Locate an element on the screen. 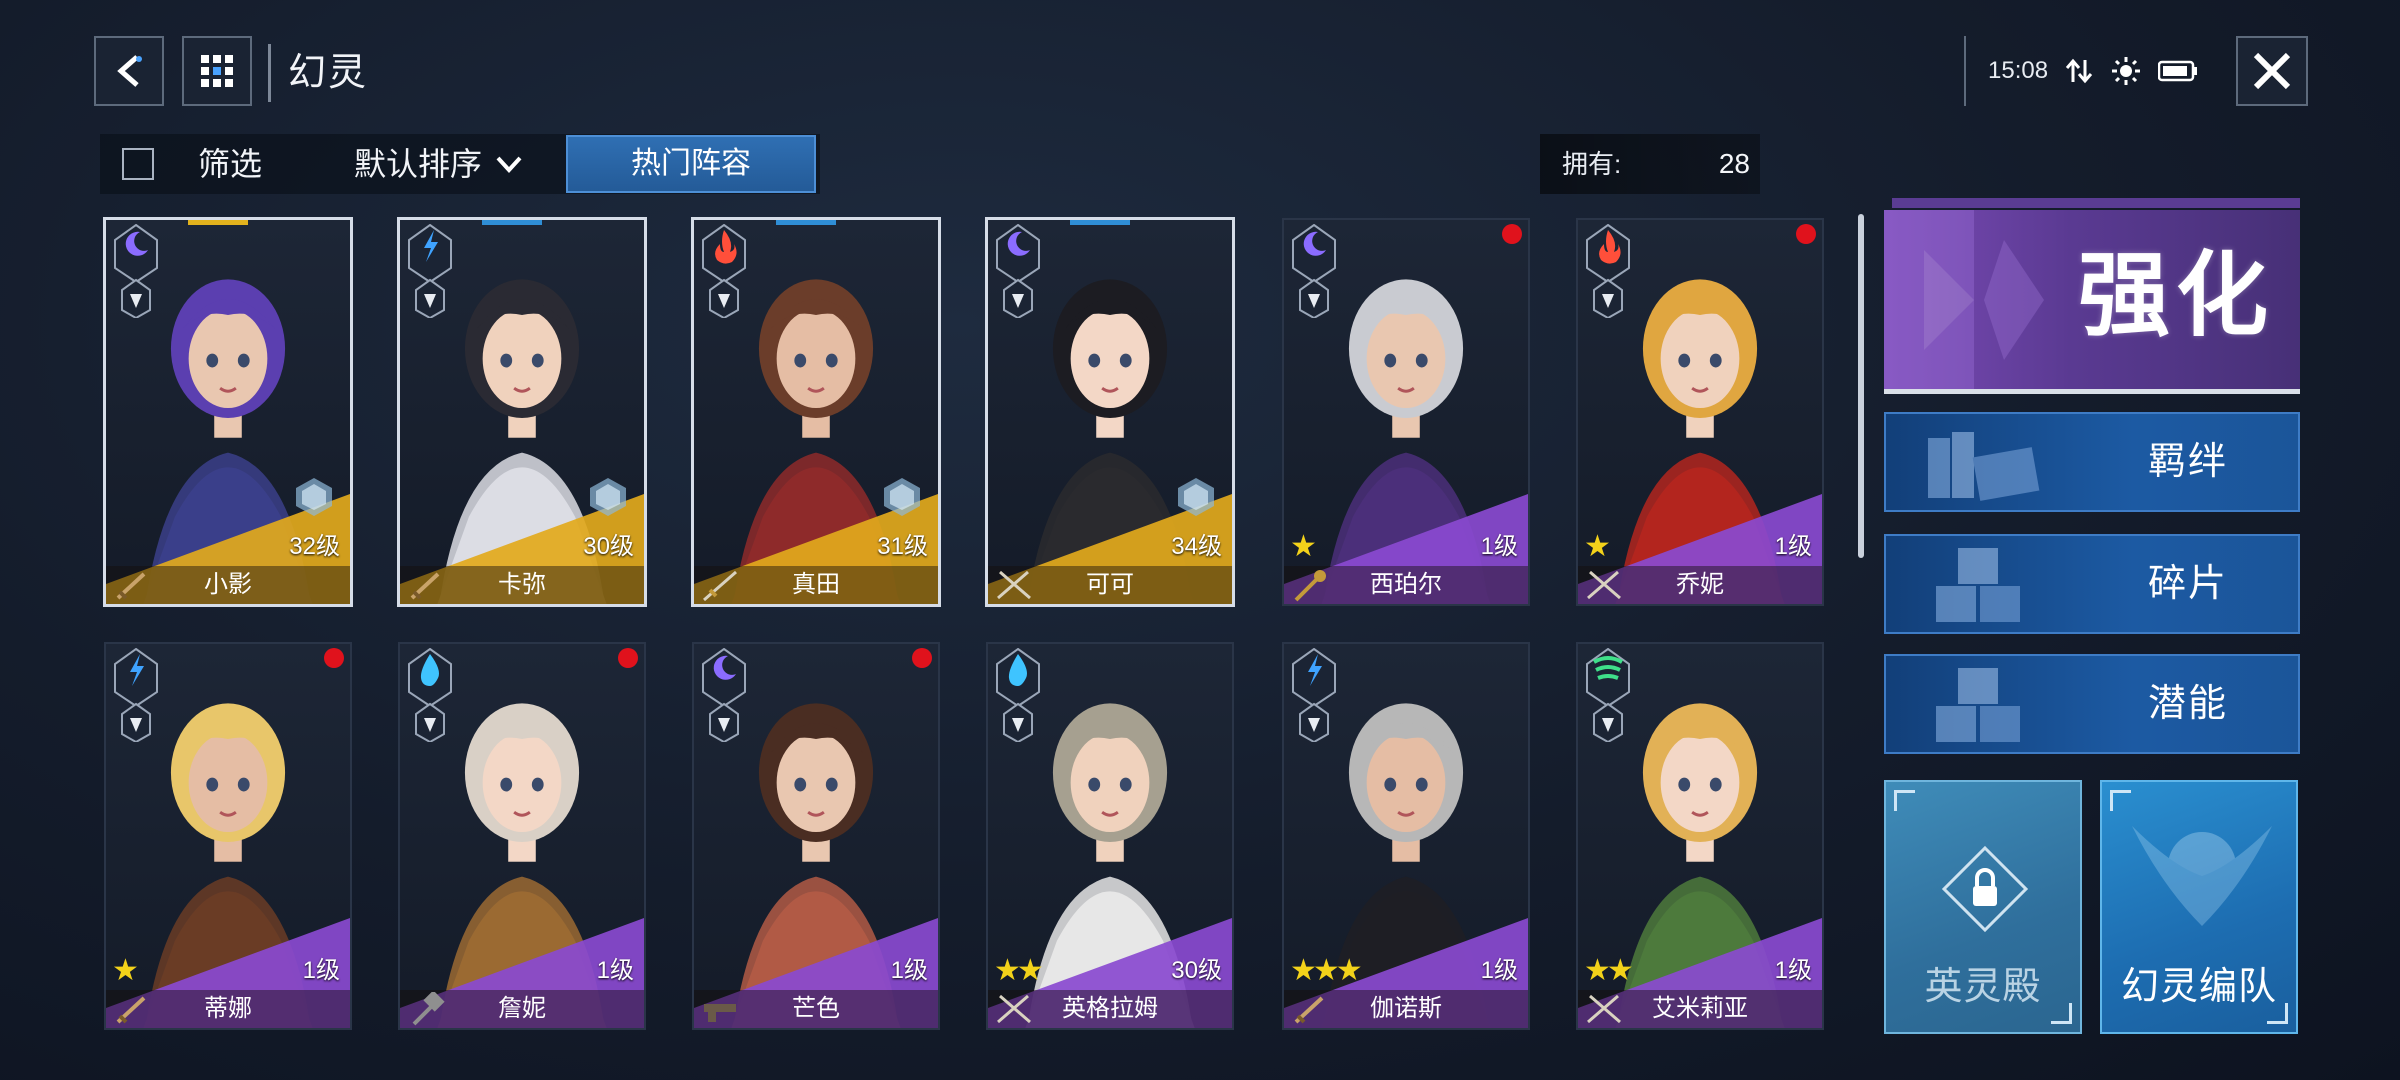  corner-mark is located at coordinates (1904, 800).